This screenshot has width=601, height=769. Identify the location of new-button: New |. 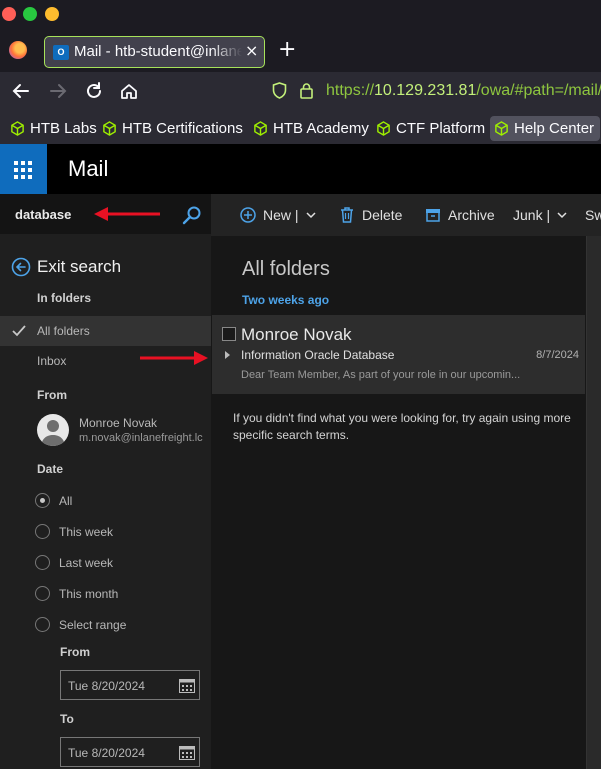
(278, 215).